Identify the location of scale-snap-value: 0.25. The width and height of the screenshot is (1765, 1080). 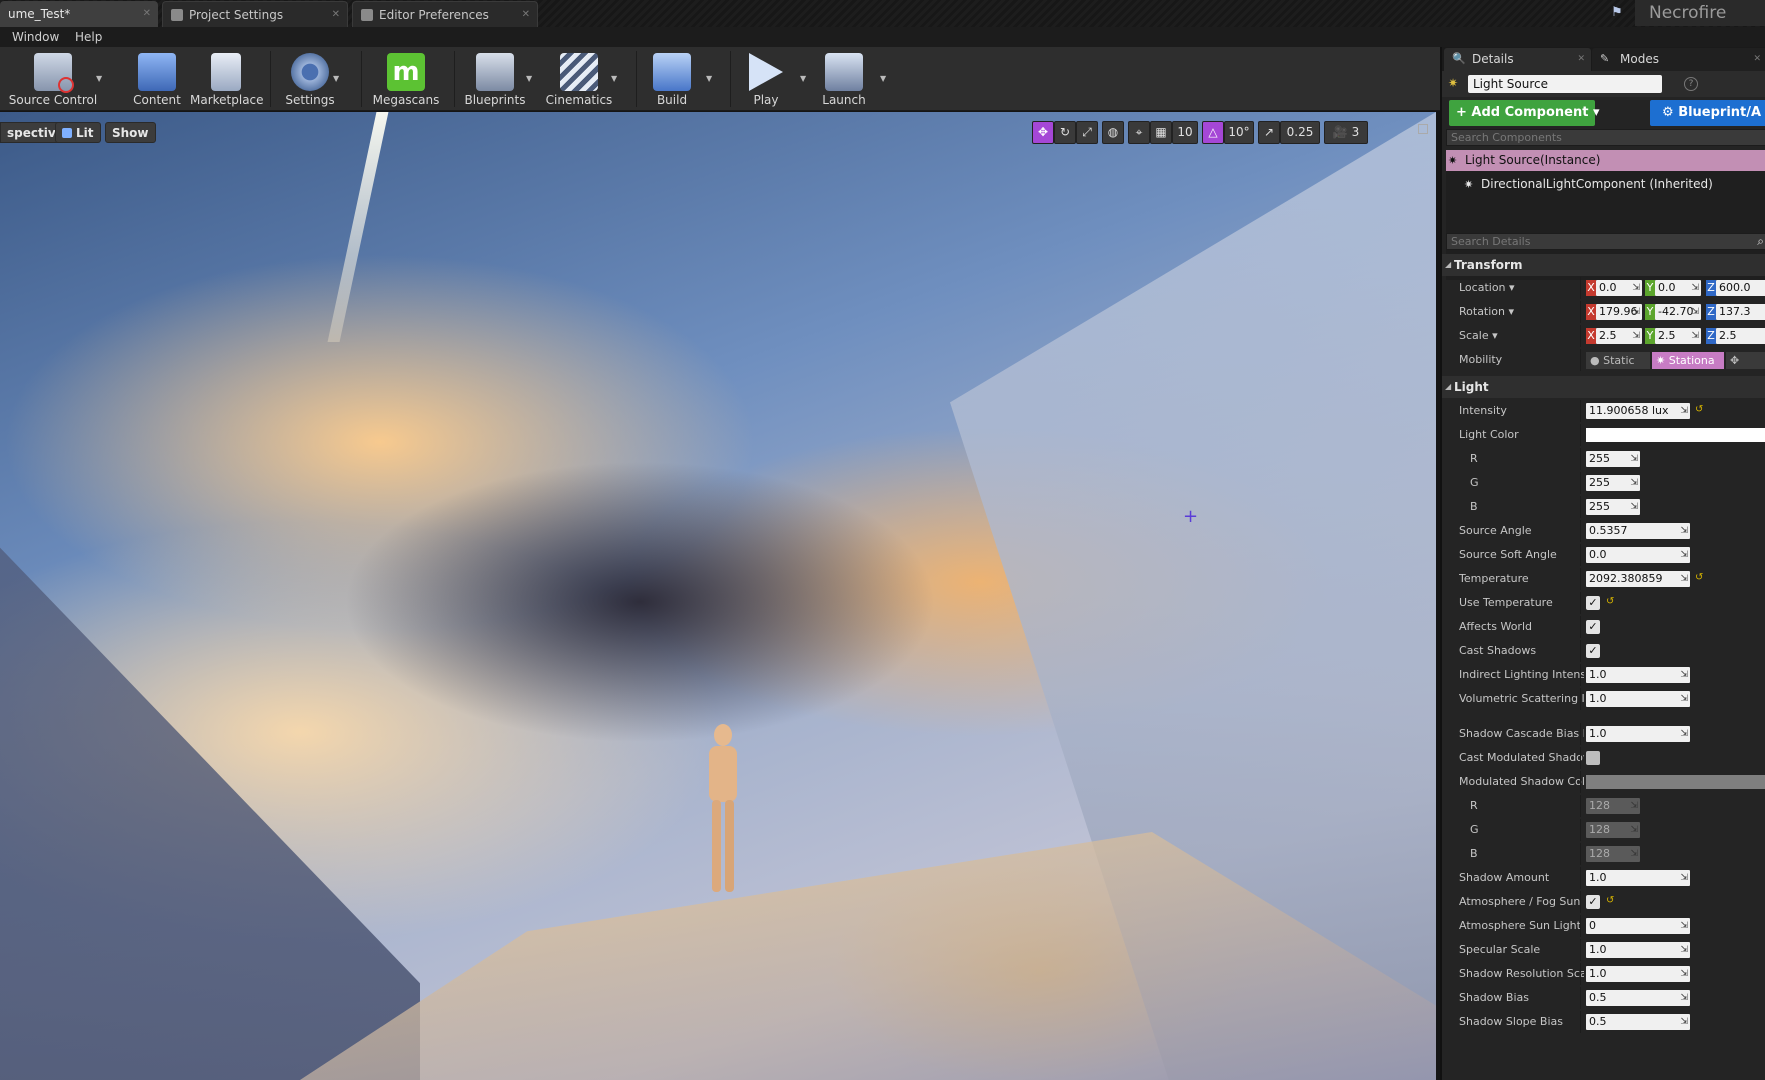
(1300, 132).